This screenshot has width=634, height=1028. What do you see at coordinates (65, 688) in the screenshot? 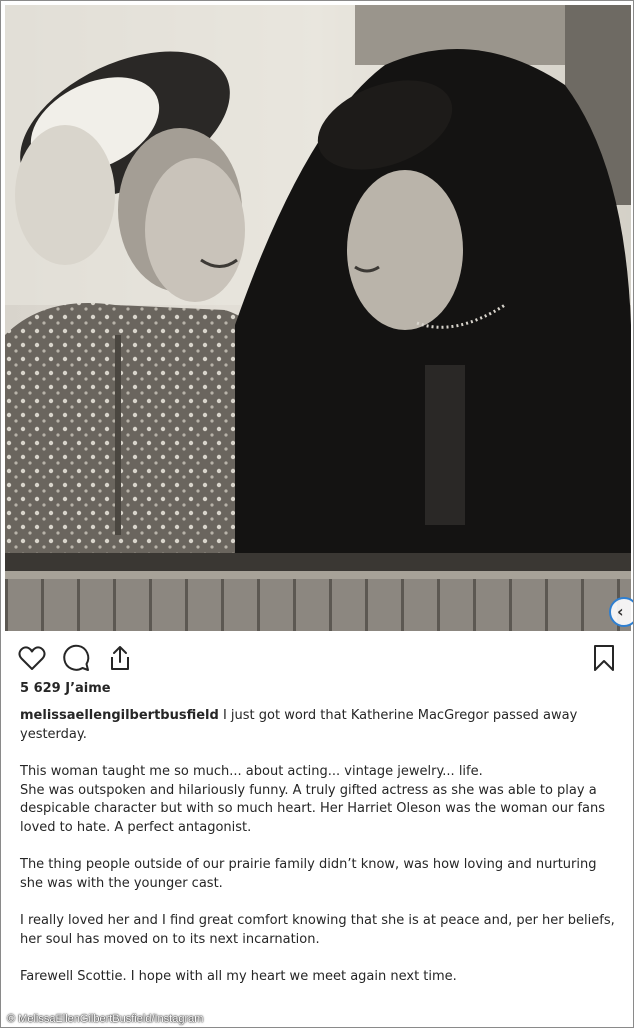
I see `like-count: 5 629 J’aime` at bounding box center [65, 688].